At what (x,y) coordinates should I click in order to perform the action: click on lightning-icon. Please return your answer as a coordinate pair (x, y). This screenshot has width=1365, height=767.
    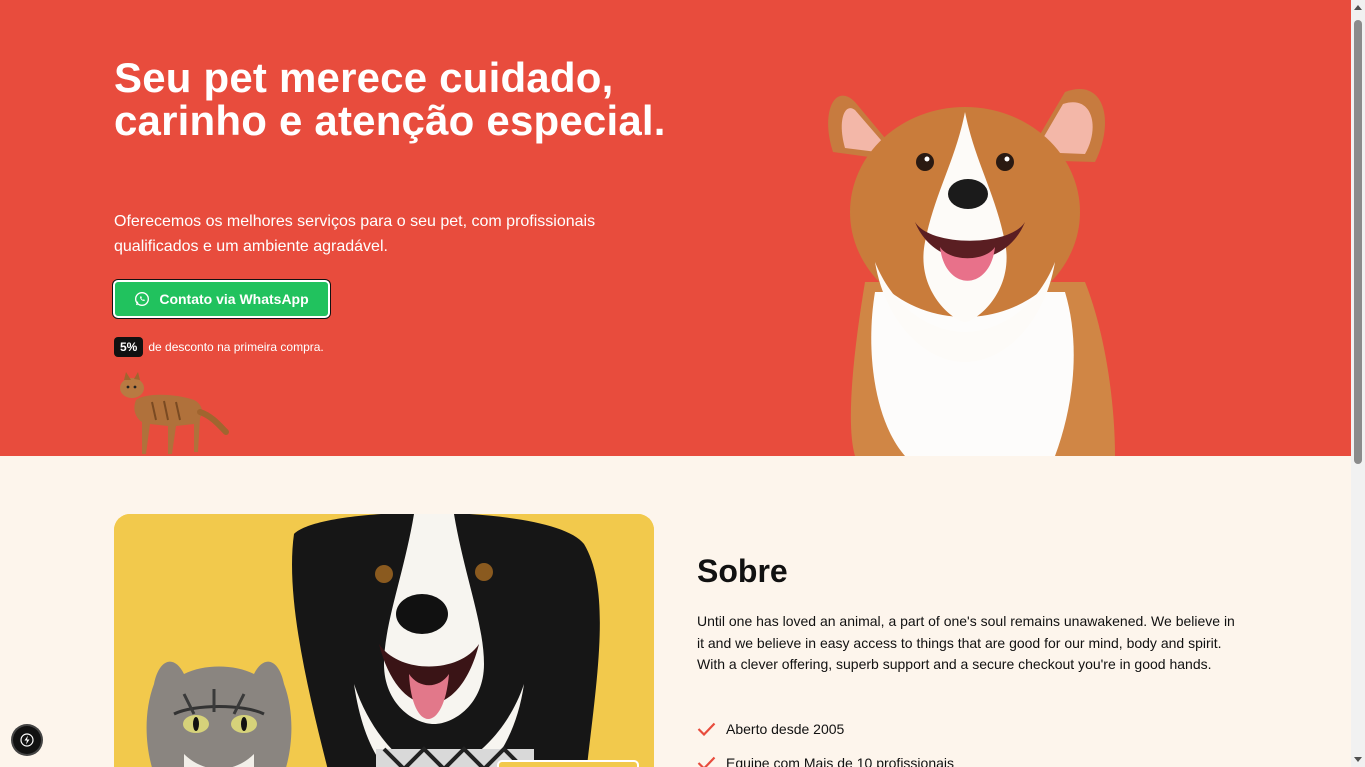
    Looking at the image, I should click on (27, 740).